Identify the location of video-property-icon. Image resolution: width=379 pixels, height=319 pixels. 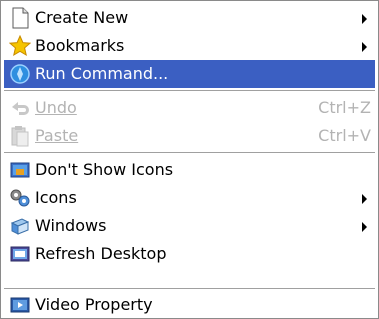
(20, 305).